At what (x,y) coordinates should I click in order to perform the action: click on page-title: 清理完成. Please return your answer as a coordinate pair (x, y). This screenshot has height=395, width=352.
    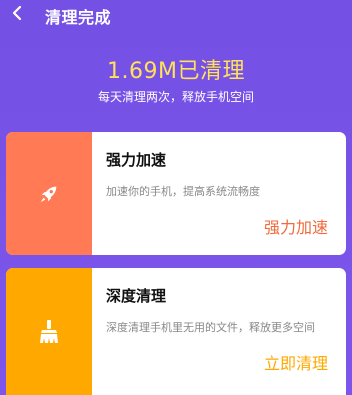
    Looking at the image, I should click on (78, 17).